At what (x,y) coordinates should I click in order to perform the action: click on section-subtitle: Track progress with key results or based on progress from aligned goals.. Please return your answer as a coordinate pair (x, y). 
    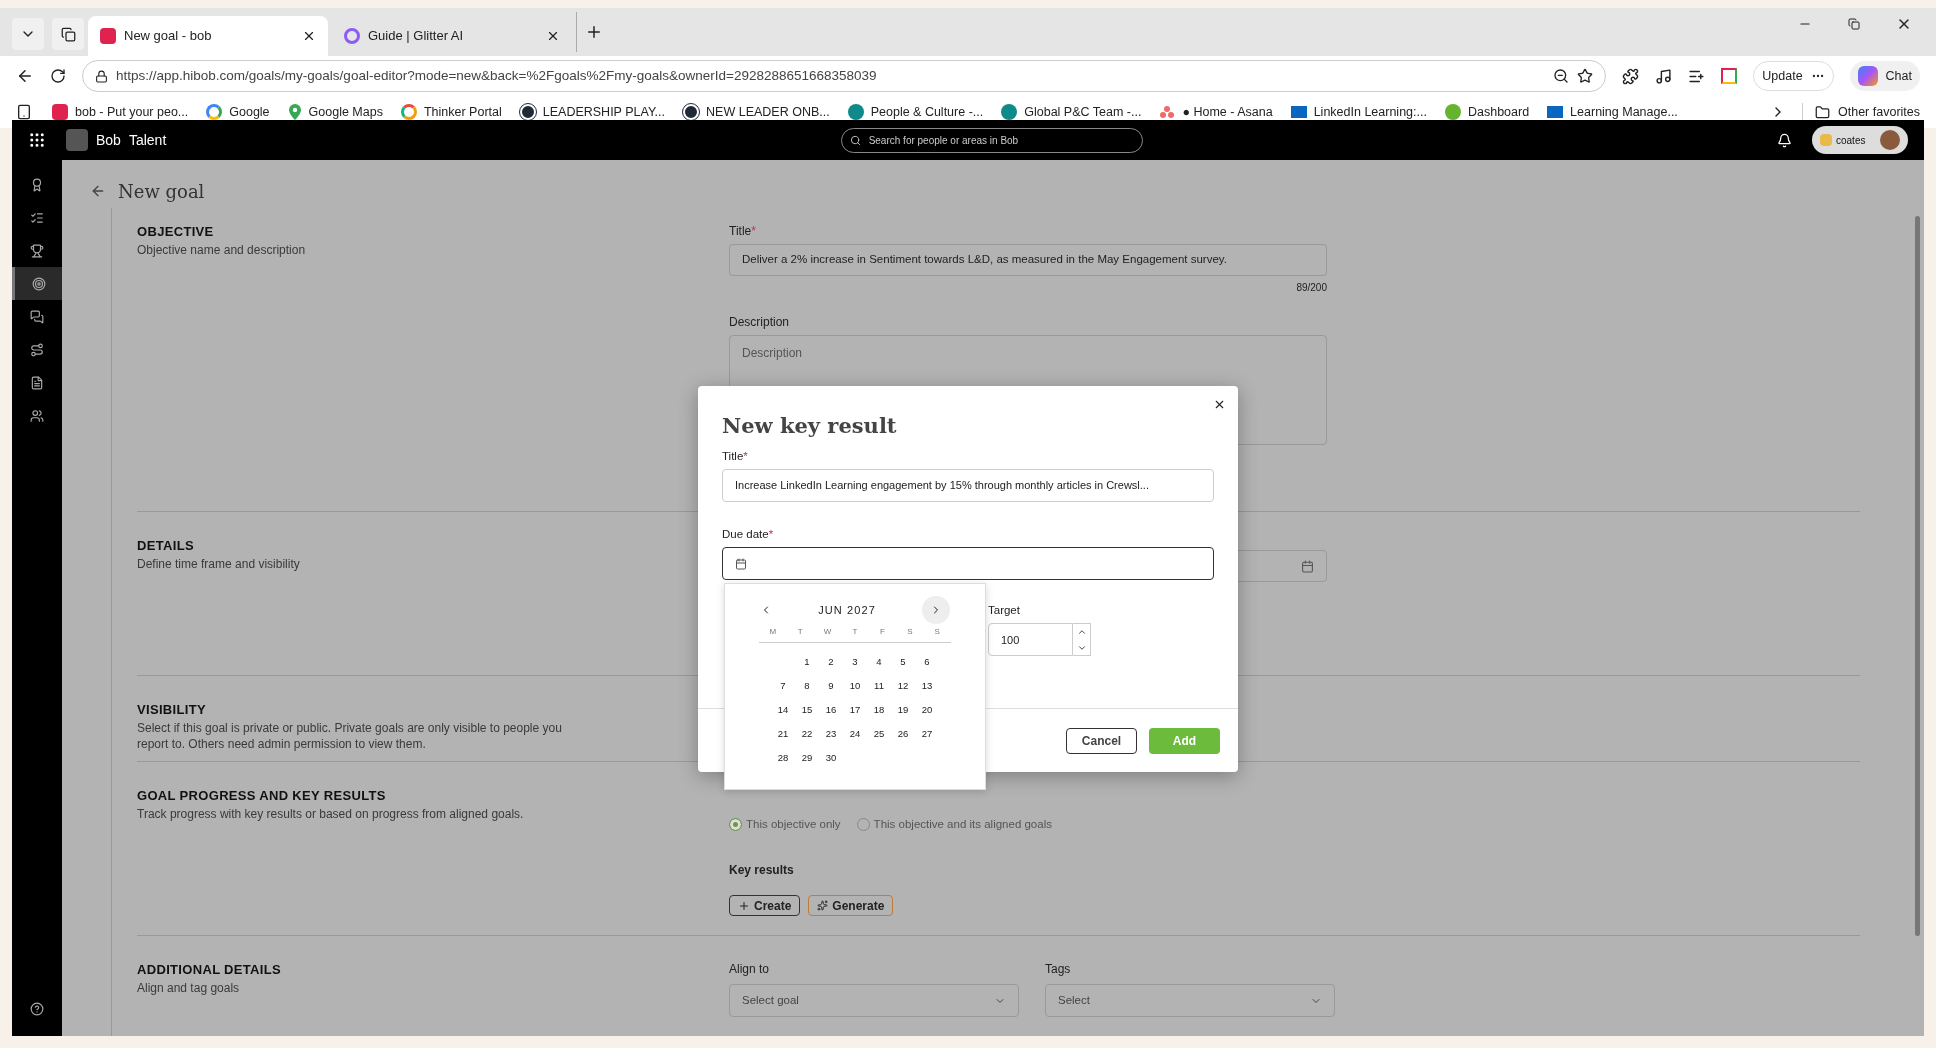
    Looking at the image, I should click on (331, 813).